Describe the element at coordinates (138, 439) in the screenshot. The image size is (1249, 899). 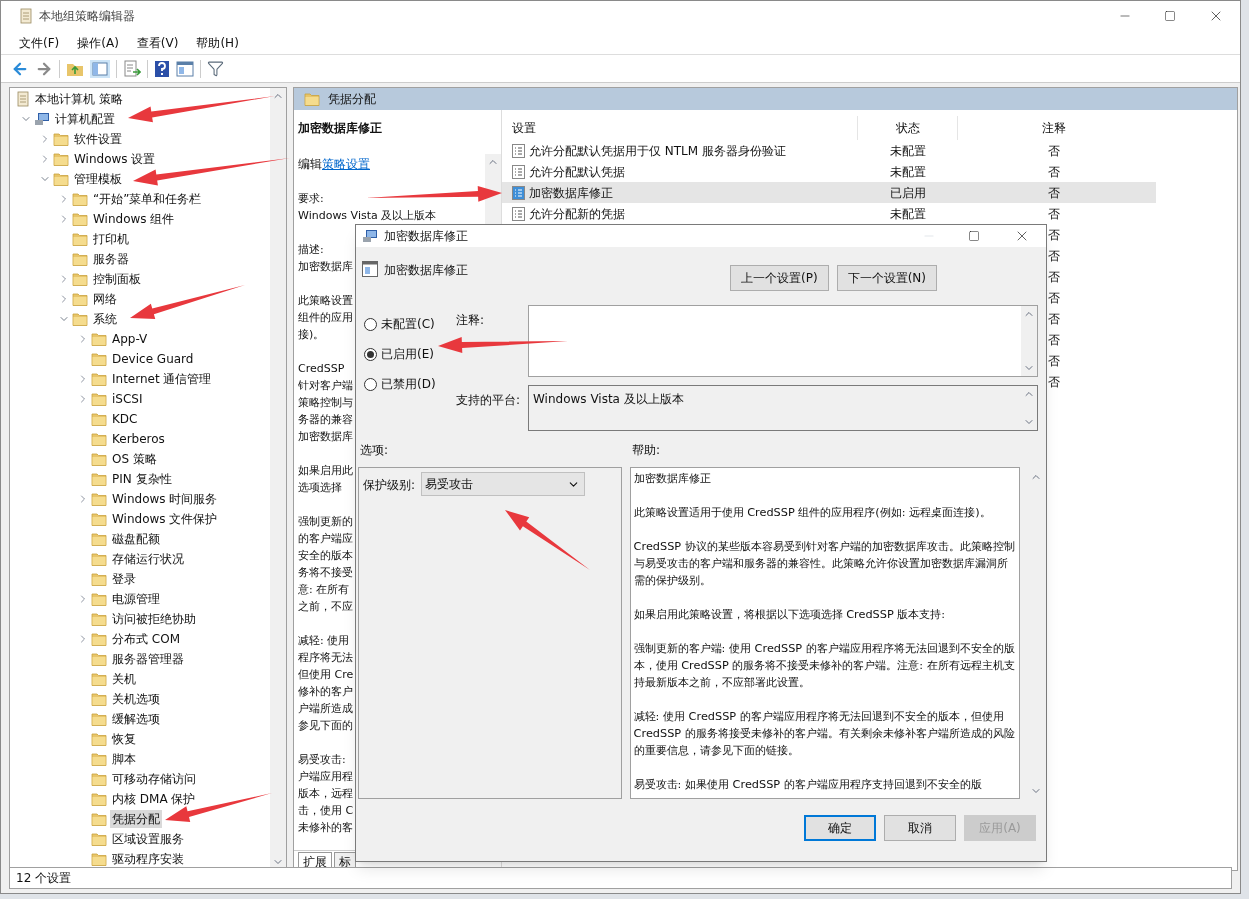
I see `tree-item: Kerberos` at that location.